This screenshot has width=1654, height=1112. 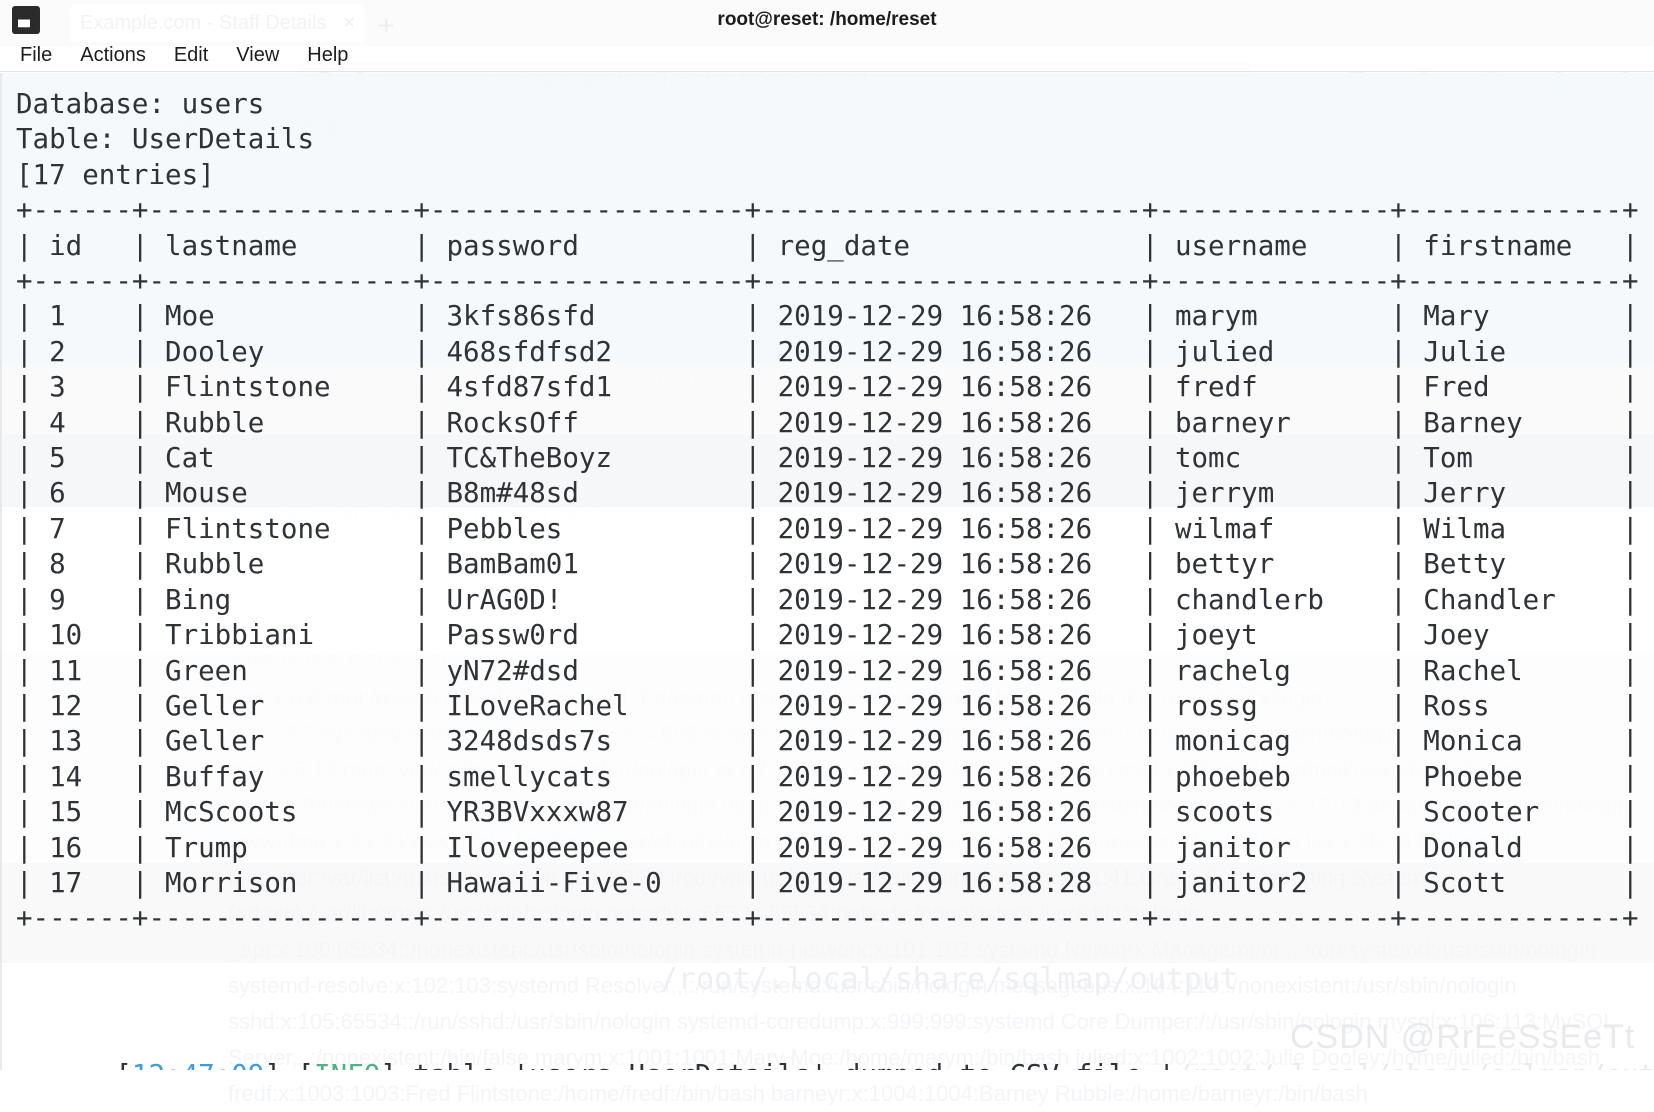 What do you see at coordinates (198, 1064) in the screenshot?
I see `log-timestamp: 12:47:09` at bounding box center [198, 1064].